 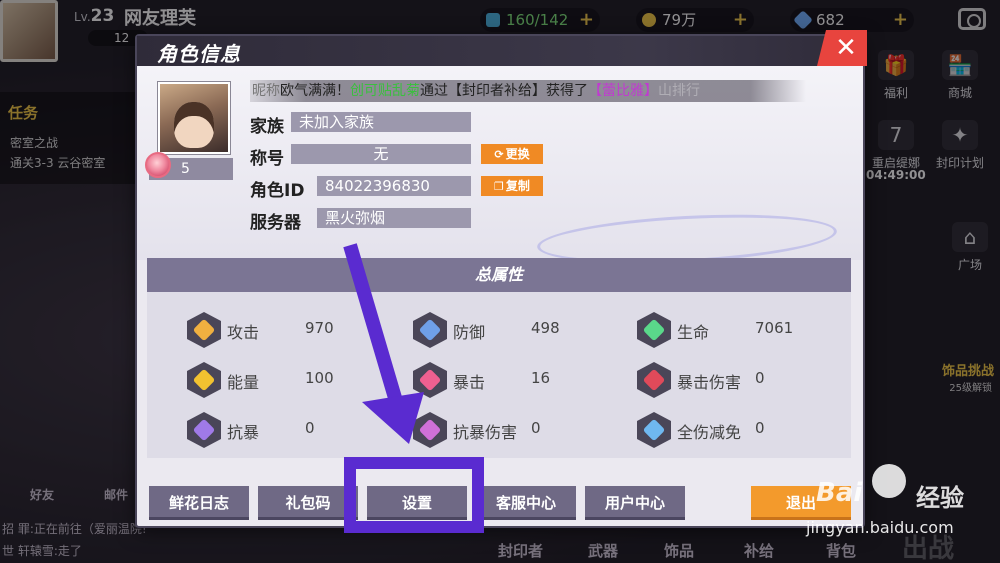 What do you see at coordinates (518, 380) in the screenshot?
I see `stat-crit: 暴击 16` at bounding box center [518, 380].